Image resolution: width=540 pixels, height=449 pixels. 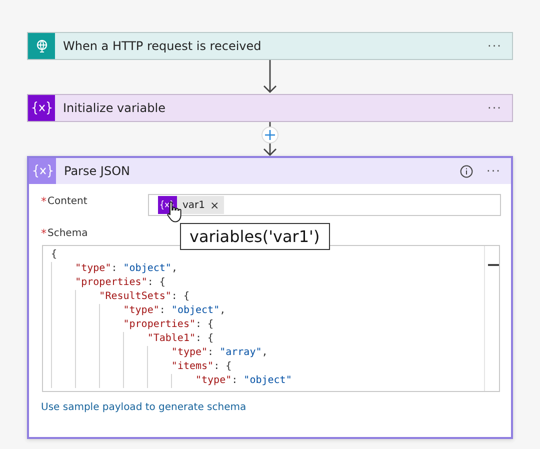 I want to click on field-label: Schema, so click(x=68, y=233).